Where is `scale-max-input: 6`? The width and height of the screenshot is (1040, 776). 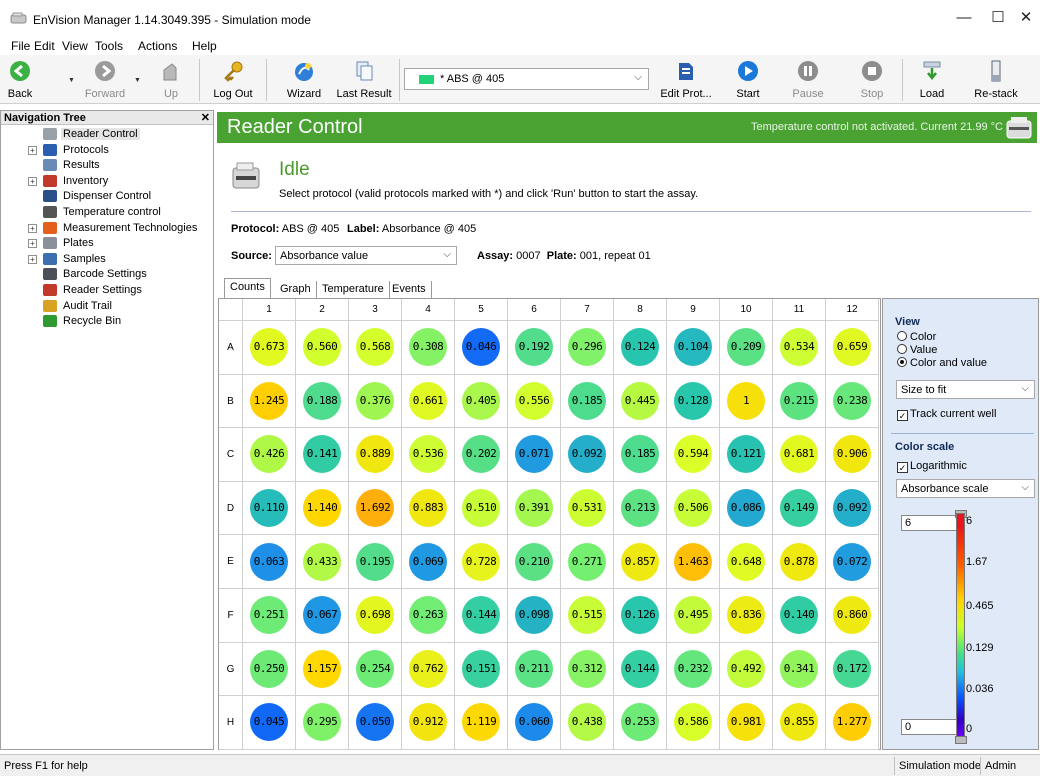
scale-max-input: 6 is located at coordinates (929, 523).